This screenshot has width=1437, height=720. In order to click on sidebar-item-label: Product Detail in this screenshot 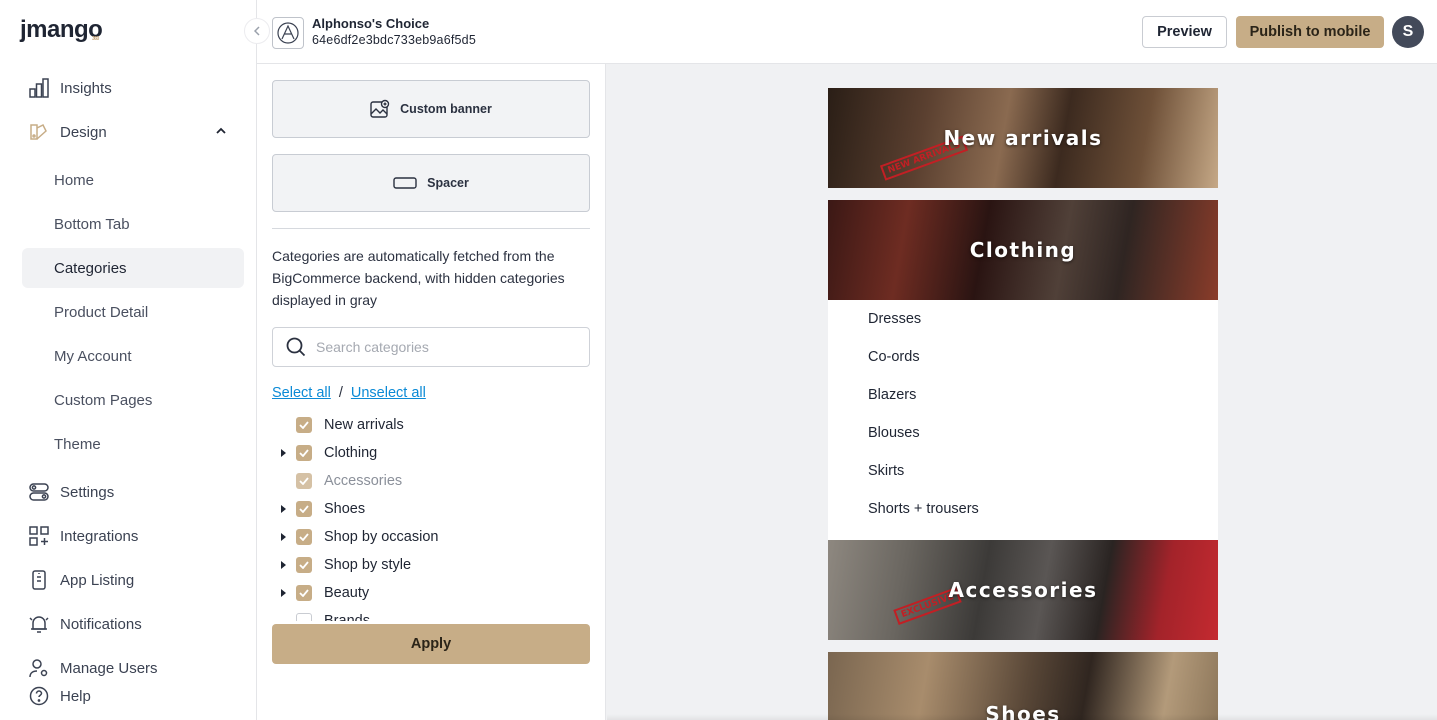, I will do `click(101, 312)`.